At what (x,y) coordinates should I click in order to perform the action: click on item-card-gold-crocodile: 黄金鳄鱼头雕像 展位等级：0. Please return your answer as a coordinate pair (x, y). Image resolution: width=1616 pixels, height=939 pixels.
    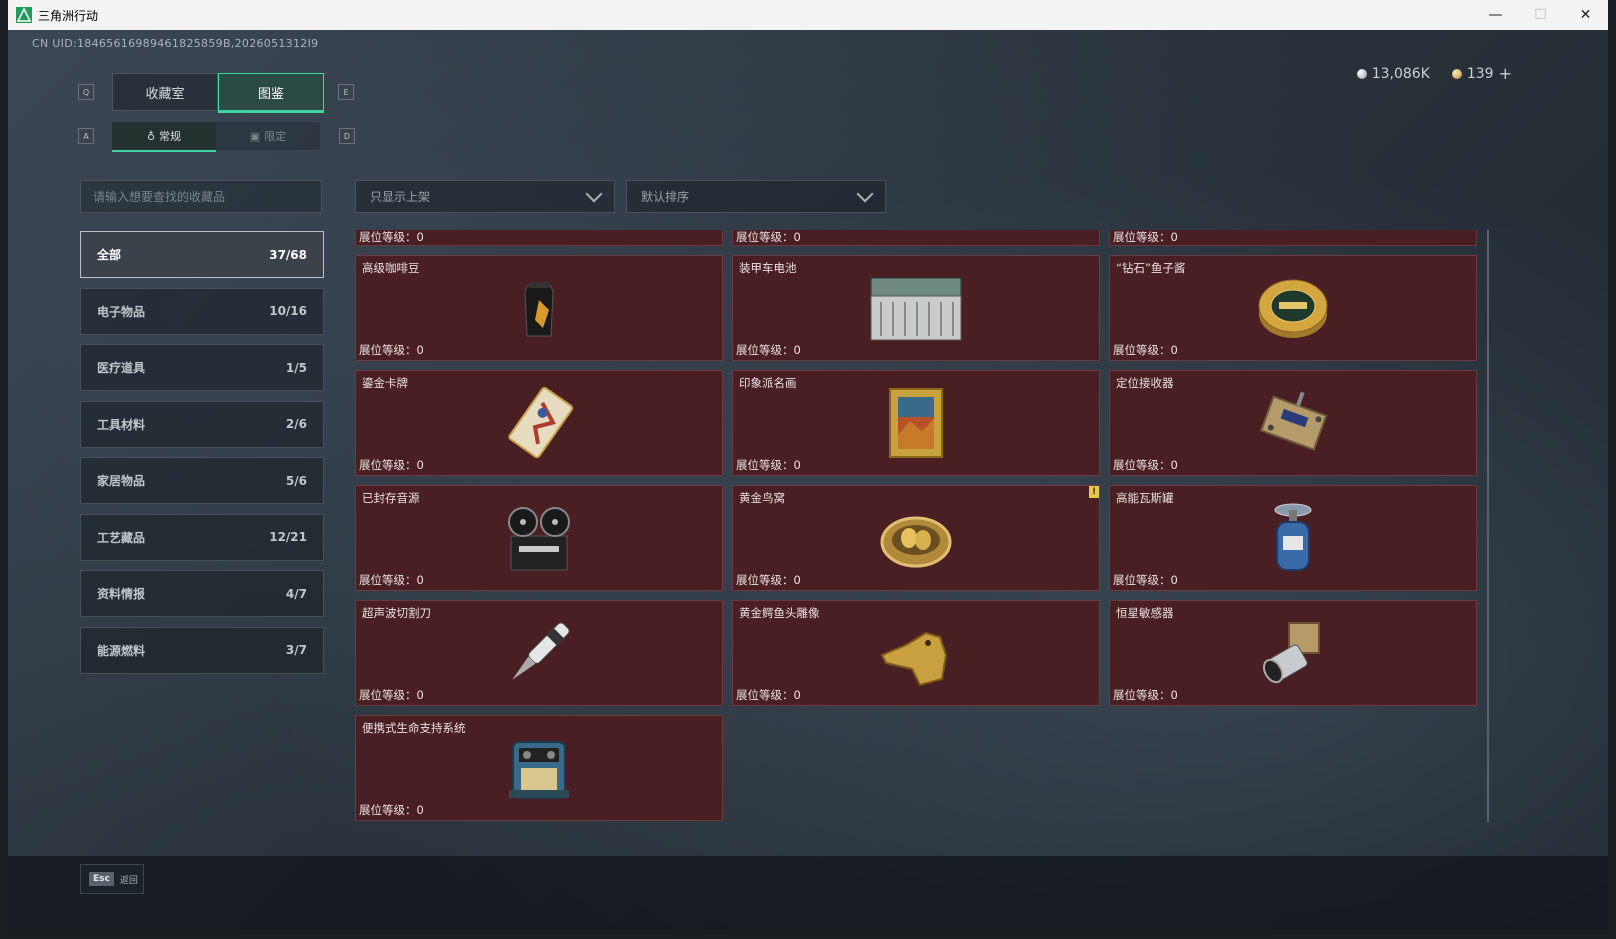
    Looking at the image, I should click on (916, 653).